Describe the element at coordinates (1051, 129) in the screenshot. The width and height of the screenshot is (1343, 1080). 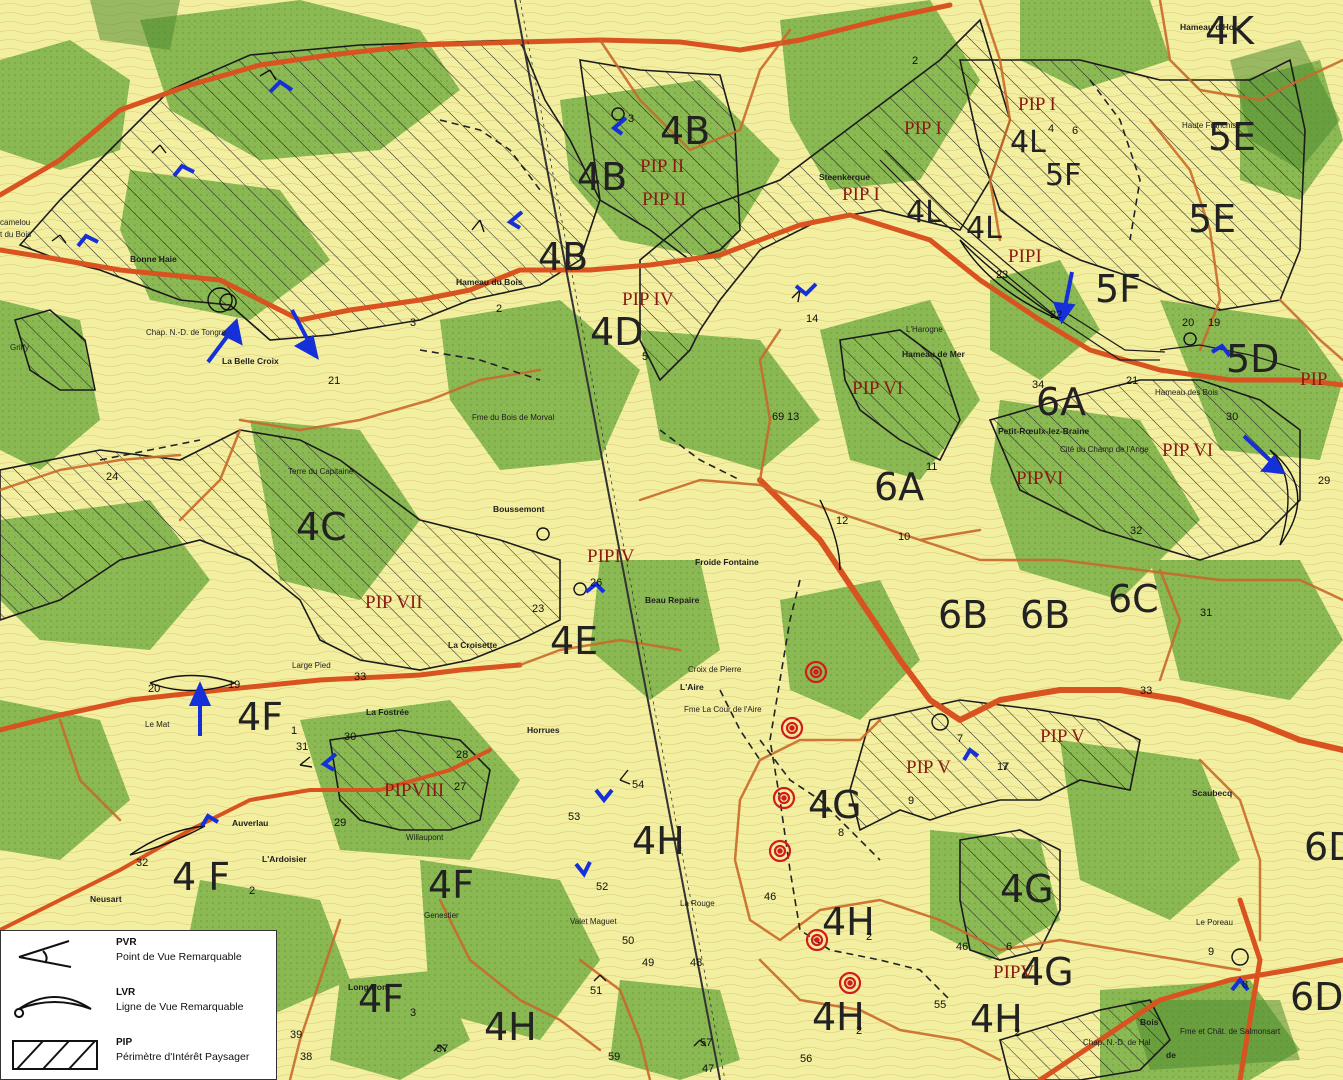
I see `view-number: 4` at that location.